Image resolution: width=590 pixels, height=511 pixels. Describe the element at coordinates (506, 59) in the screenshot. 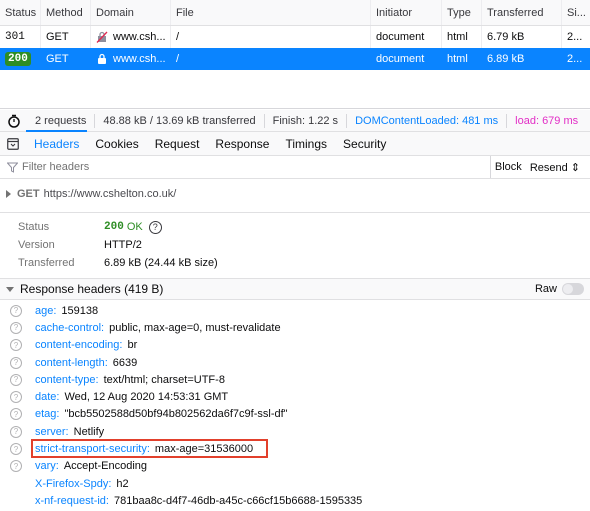

I see `transferred: 6.89 kB` at that location.